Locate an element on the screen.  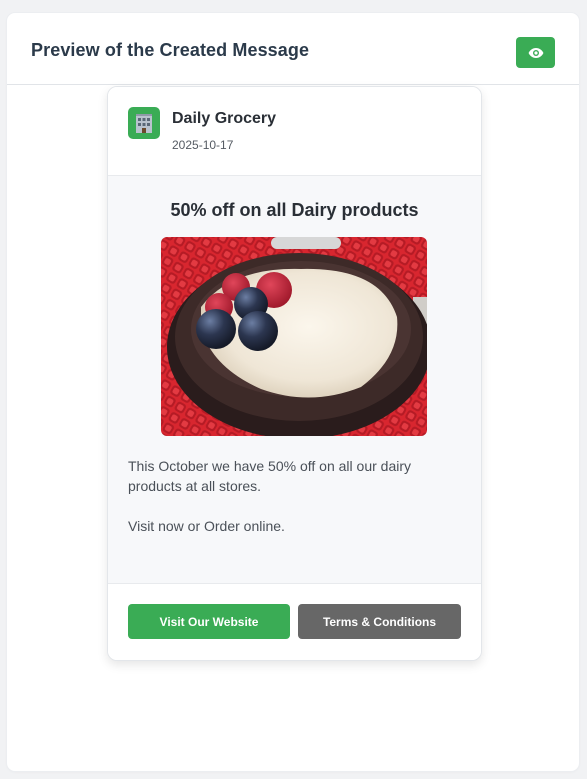
building-icon is located at coordinates (144, 123).